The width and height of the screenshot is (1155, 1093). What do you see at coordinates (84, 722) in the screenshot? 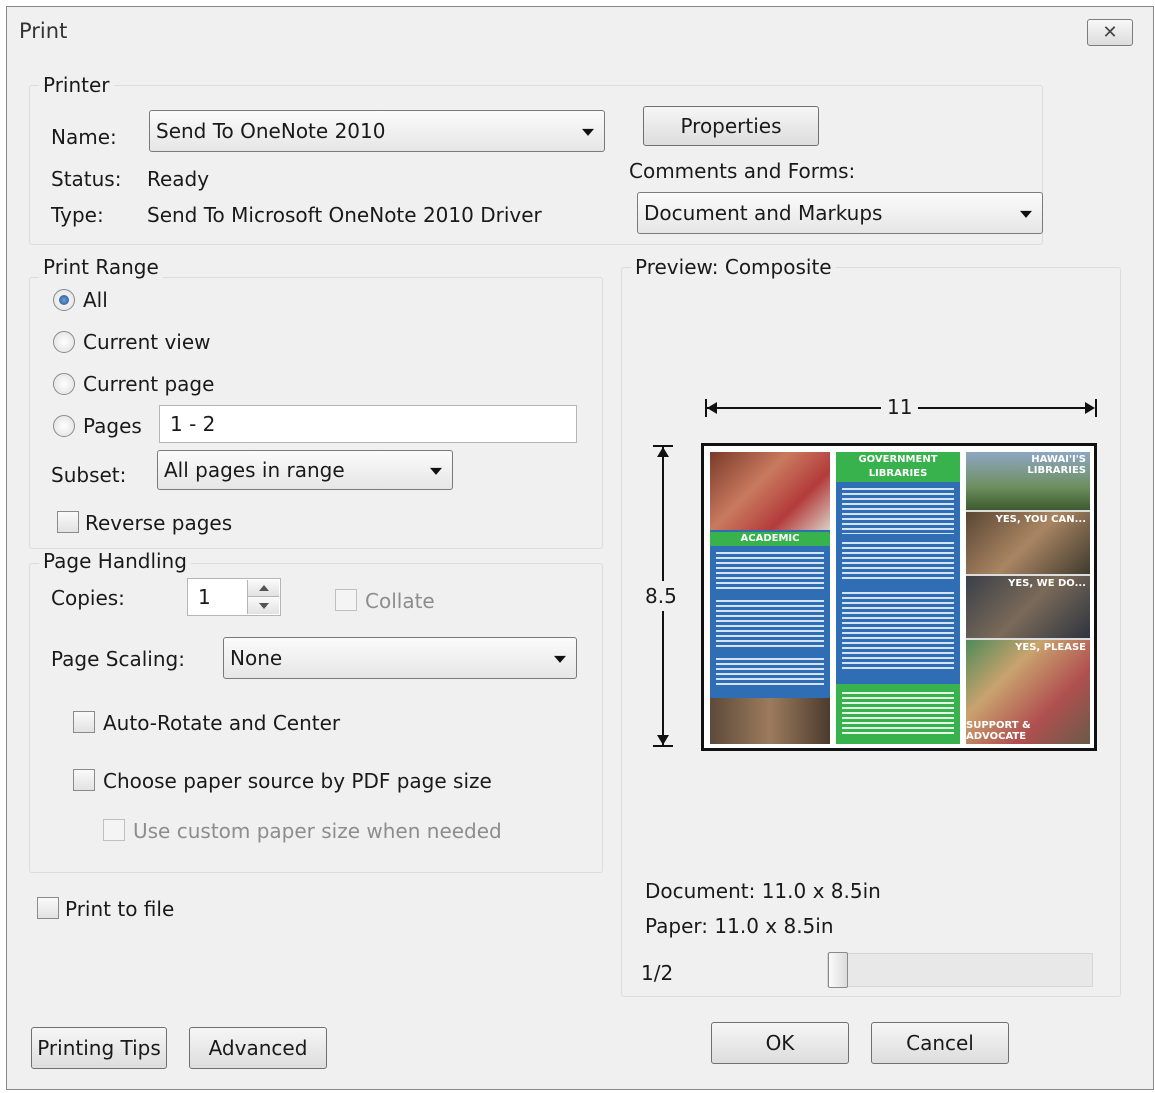
I see `auto-rotate-checkbox` at bounding box center [84, 722].